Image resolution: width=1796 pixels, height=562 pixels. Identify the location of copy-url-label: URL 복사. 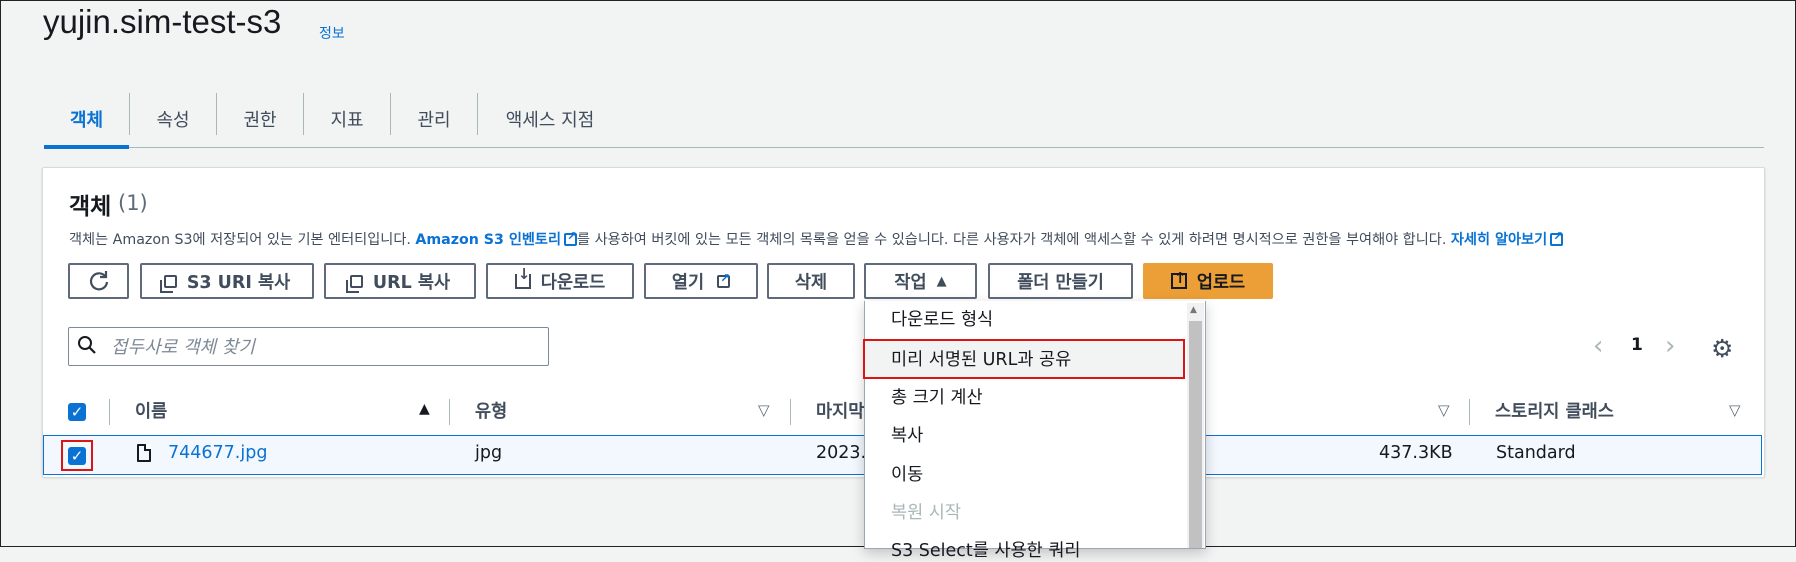
(411, 282).